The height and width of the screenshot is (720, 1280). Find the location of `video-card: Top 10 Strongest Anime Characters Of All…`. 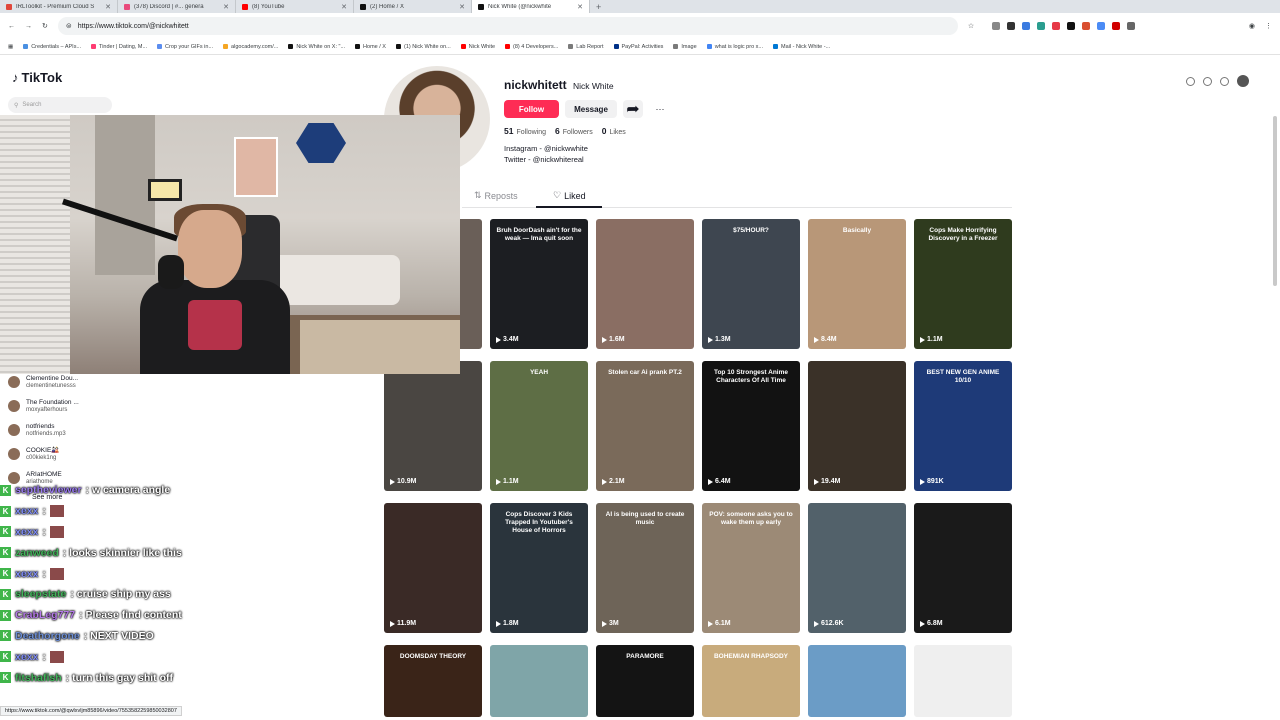

video-card: Top 10 Strongest Anime Characters Of All… is located at coordinates (751, 426).